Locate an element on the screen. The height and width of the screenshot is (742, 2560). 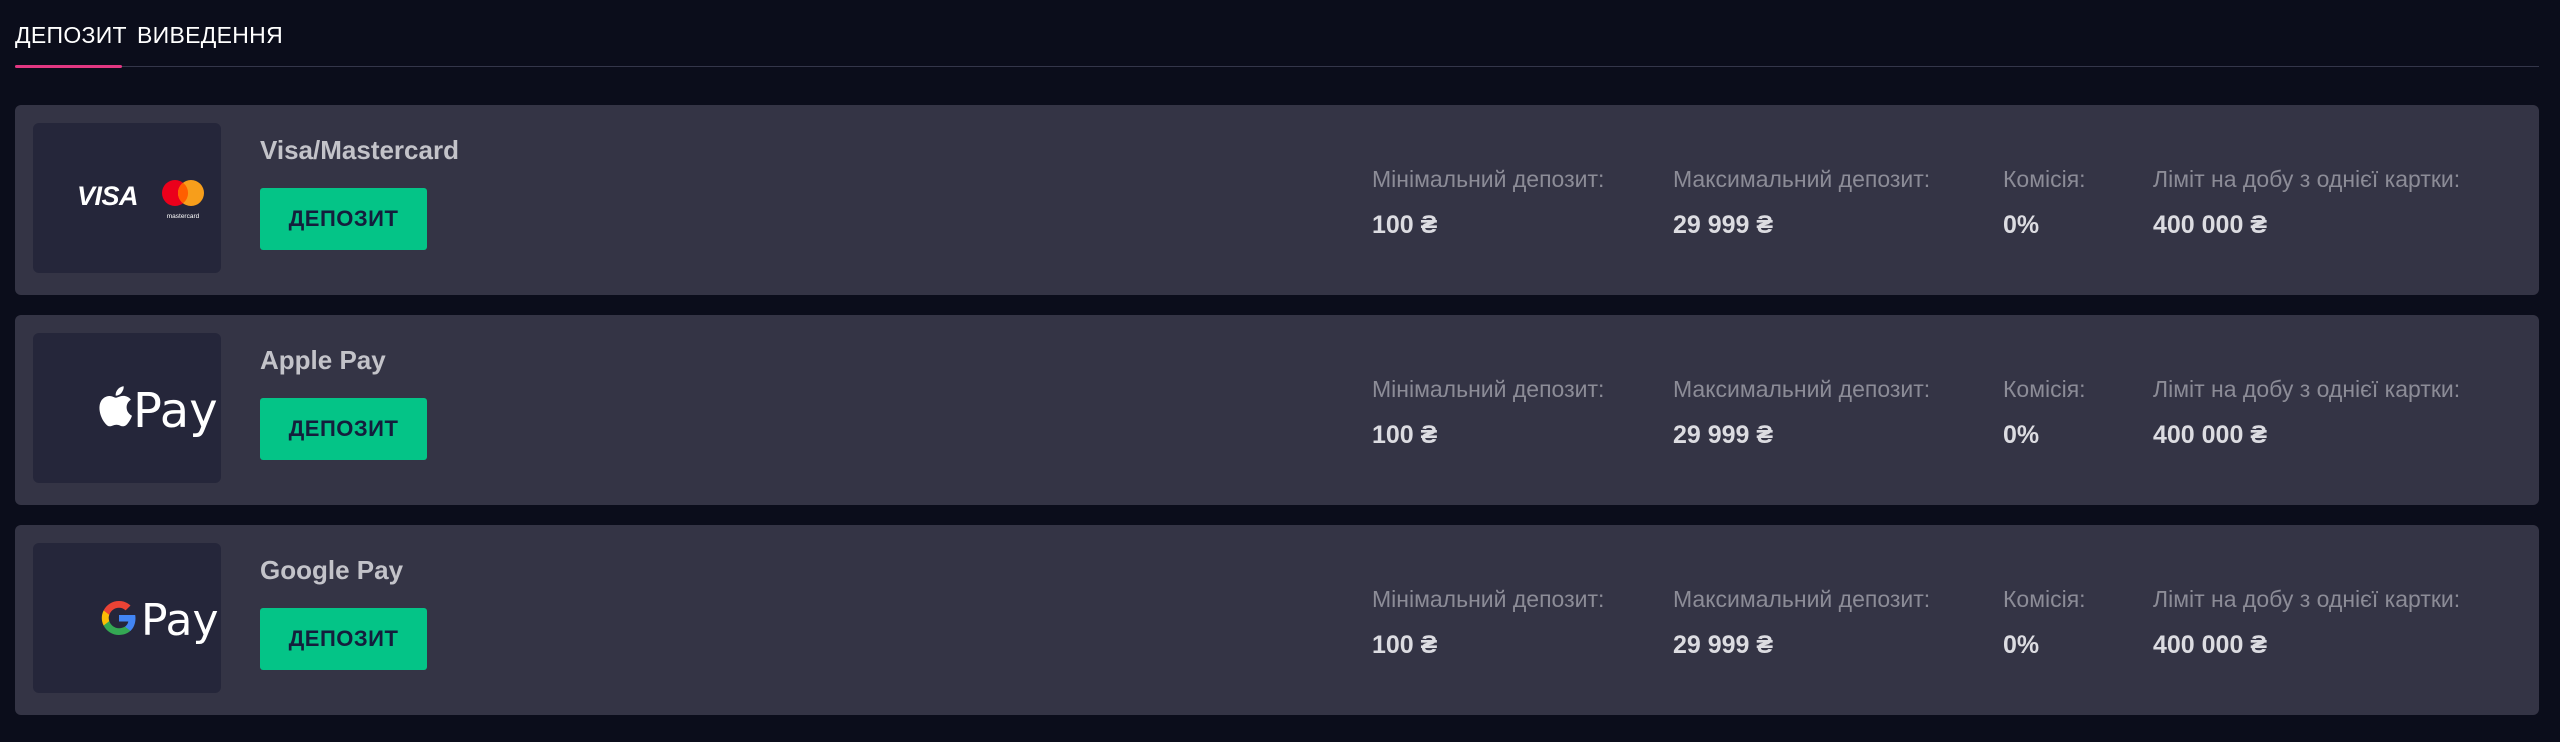
google-g-icon is located at coordinates (118, 618).